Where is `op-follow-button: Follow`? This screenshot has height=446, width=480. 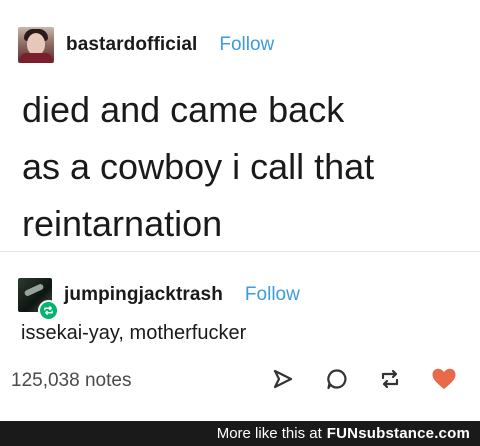
op-follow-button: Follow is located at coordinates (246, 45).